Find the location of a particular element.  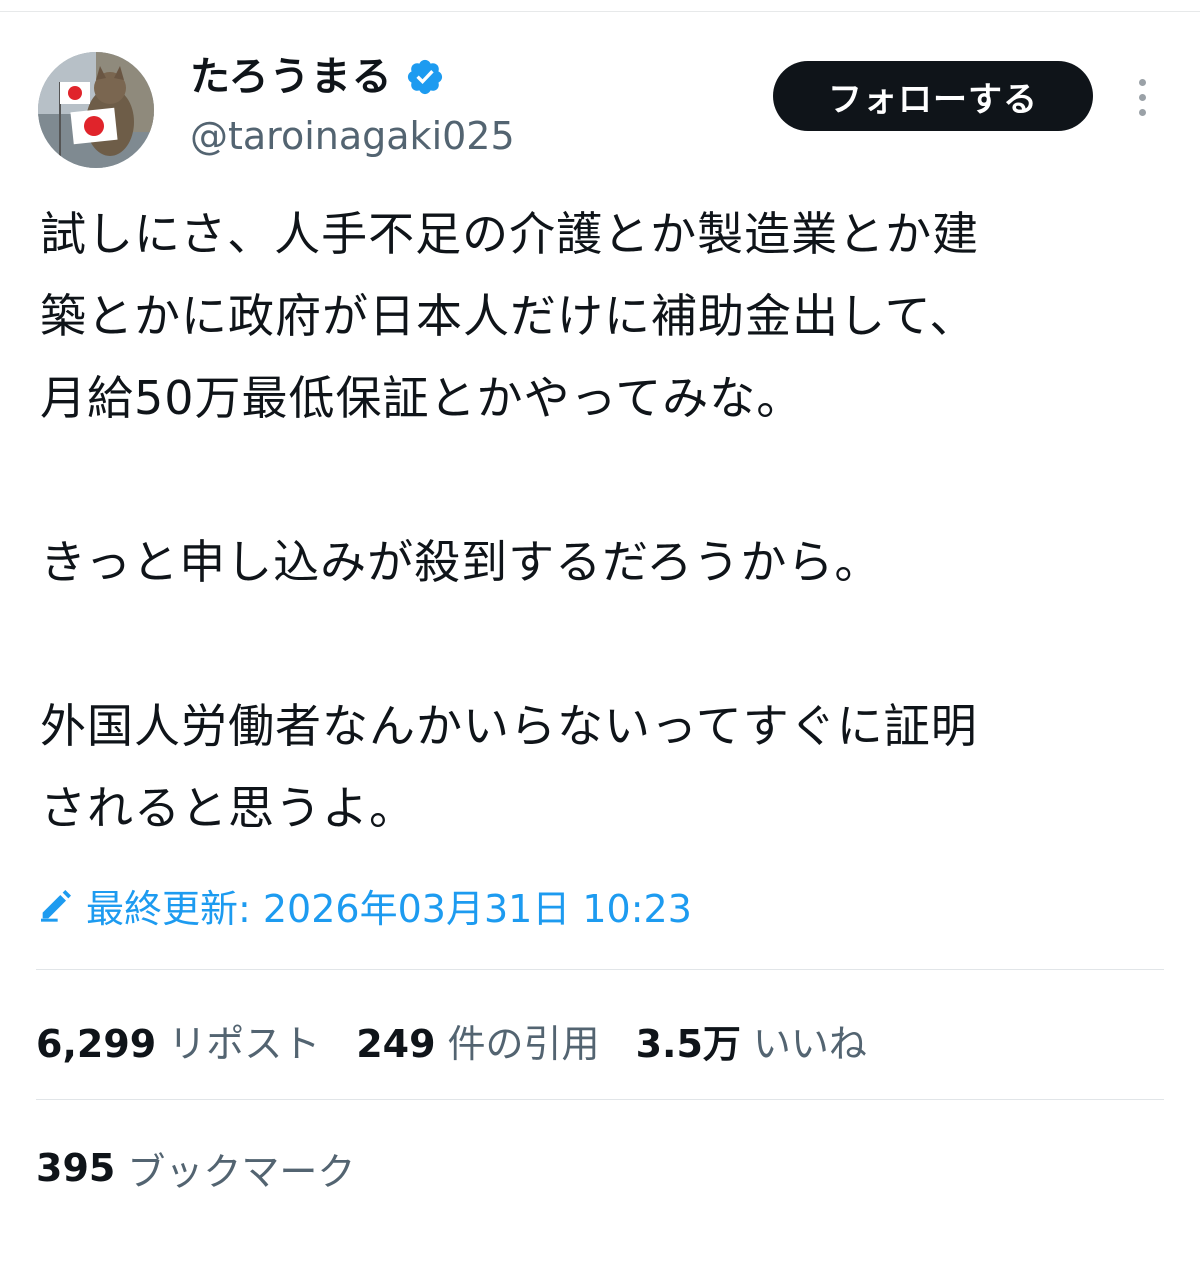

avatar is located at coordinates (96, 110).